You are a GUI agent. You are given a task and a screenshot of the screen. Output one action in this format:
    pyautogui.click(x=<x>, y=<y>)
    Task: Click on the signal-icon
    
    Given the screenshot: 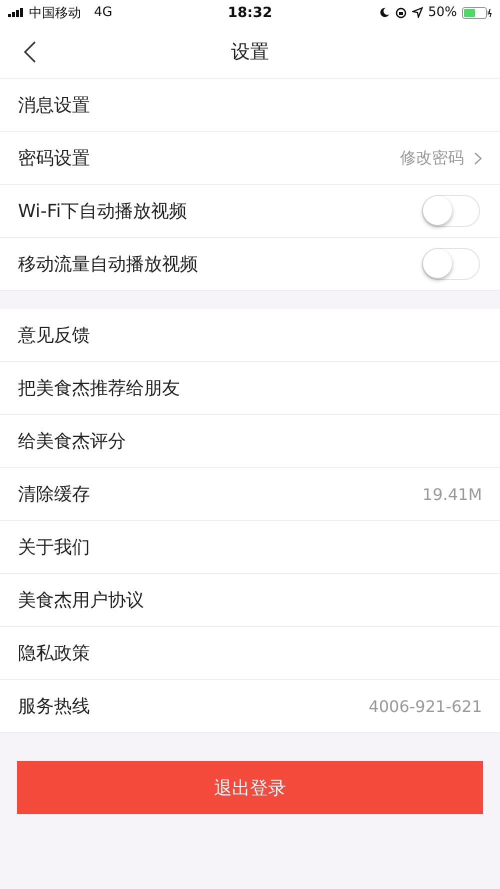 What is the action you would take?
    pyautogui.click(x=16, y=12)
    